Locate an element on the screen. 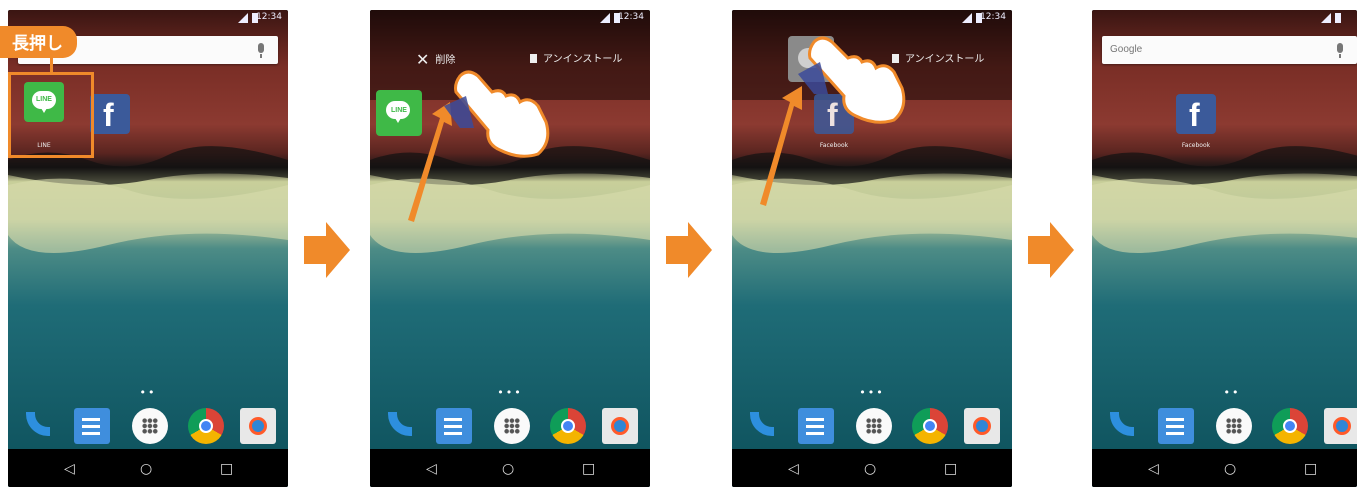 The width and height of the screenshot is (1357, 490). long-press-callout: 長押し is located at coordinates (38, 42).